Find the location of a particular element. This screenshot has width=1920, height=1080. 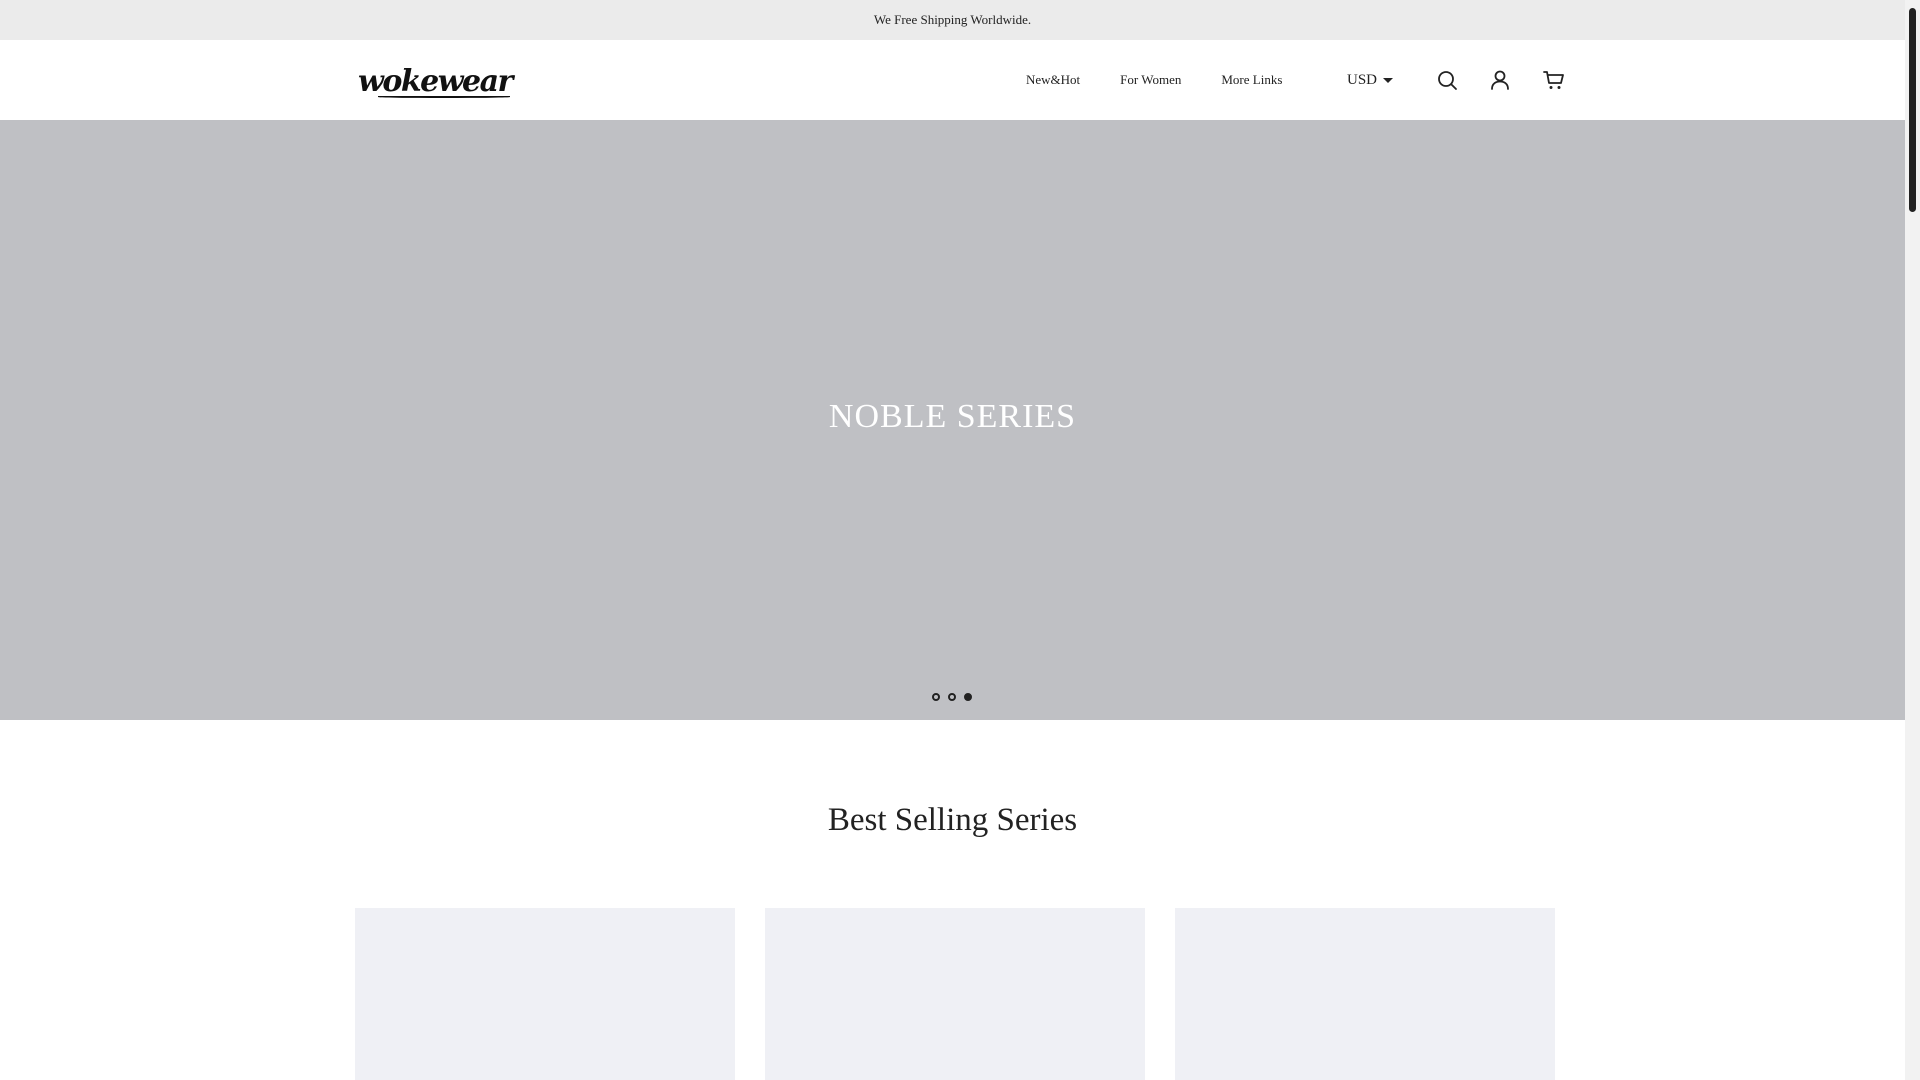

nav-item-new-hot: New&Hot is located at coordinates (1053, 80).